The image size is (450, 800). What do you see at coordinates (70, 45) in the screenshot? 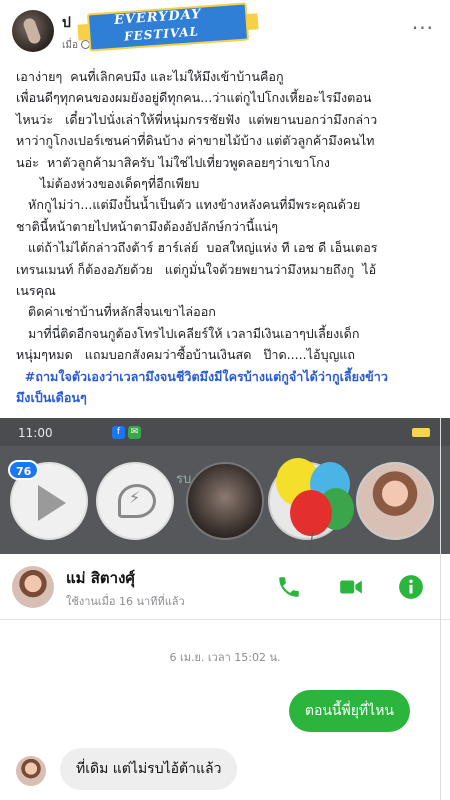
I see `post-time-text: เมื่อ` at bounding box center [70, 45].